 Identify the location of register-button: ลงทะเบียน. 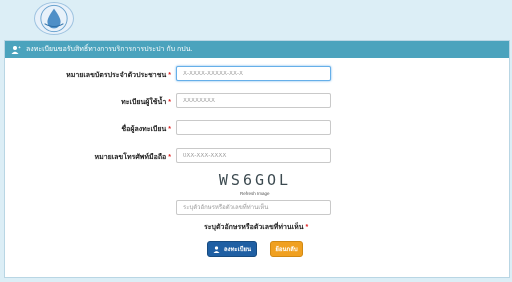
(232, 249).